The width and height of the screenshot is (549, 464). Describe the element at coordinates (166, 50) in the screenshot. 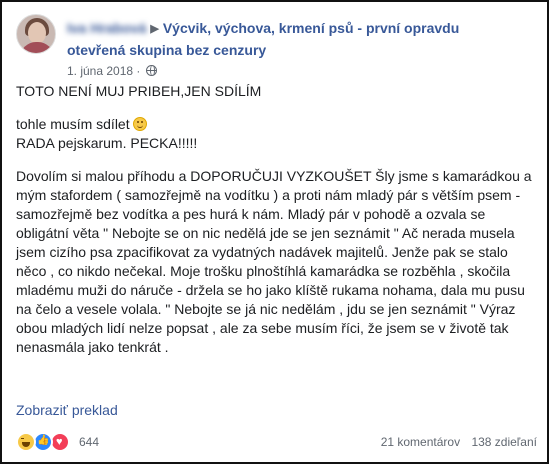

I see `group-name-link-continued: otevřená skupina bez cenzury` at that location.